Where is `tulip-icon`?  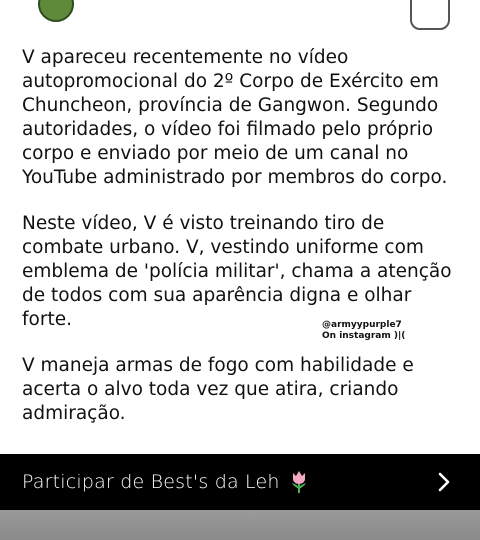 tulip-icon is located at coordinates (299, 482).